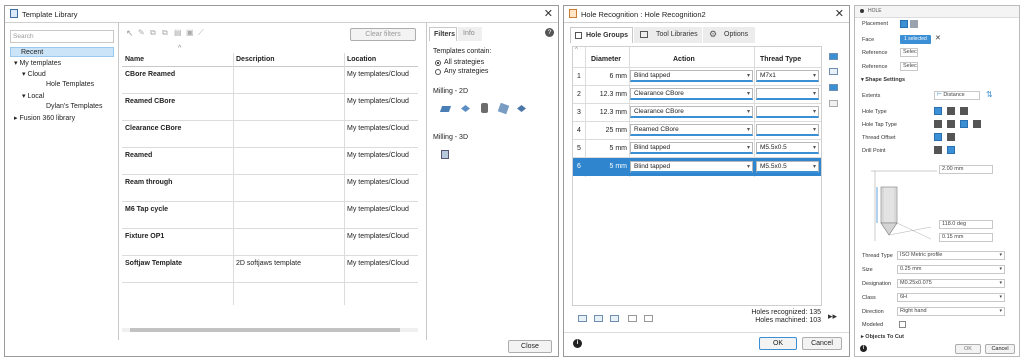  I want to click on table-row: Fixture OP1 My templates/Cloud, so click(270, 242).